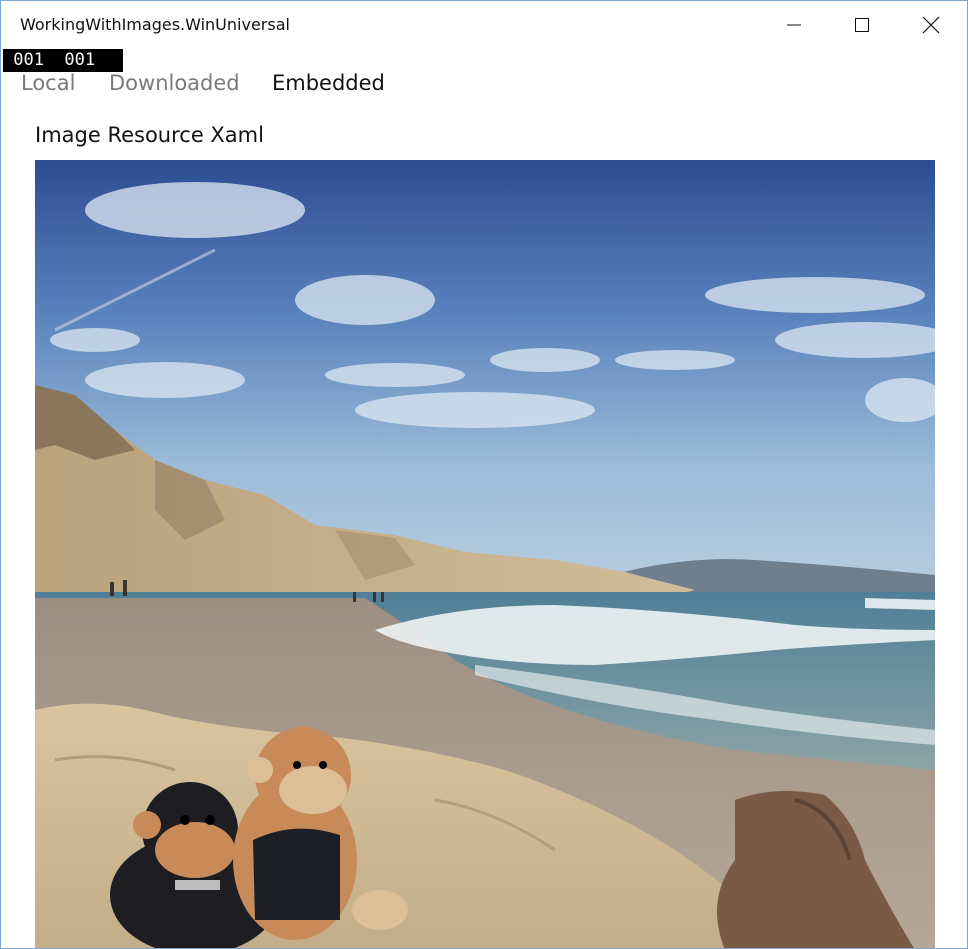 This screenshot has width=968, height=949. I want to click on minimize-icon, so click(793, 25).